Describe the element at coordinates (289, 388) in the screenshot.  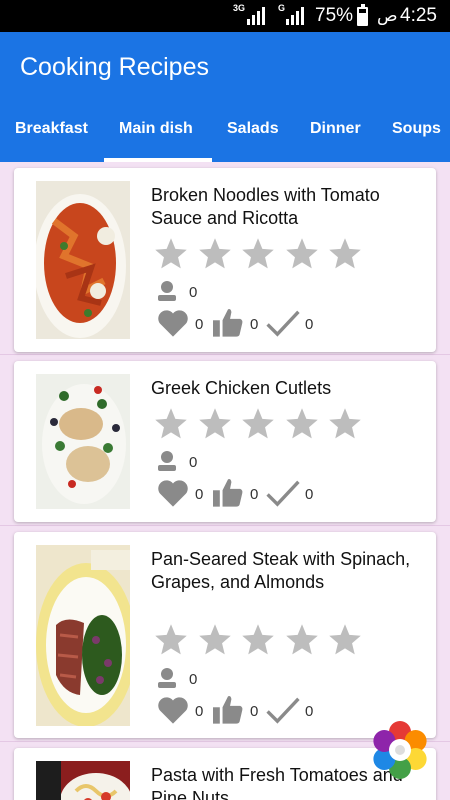
I see `recipe-title: Greek Chicken Cutlets` at that location.